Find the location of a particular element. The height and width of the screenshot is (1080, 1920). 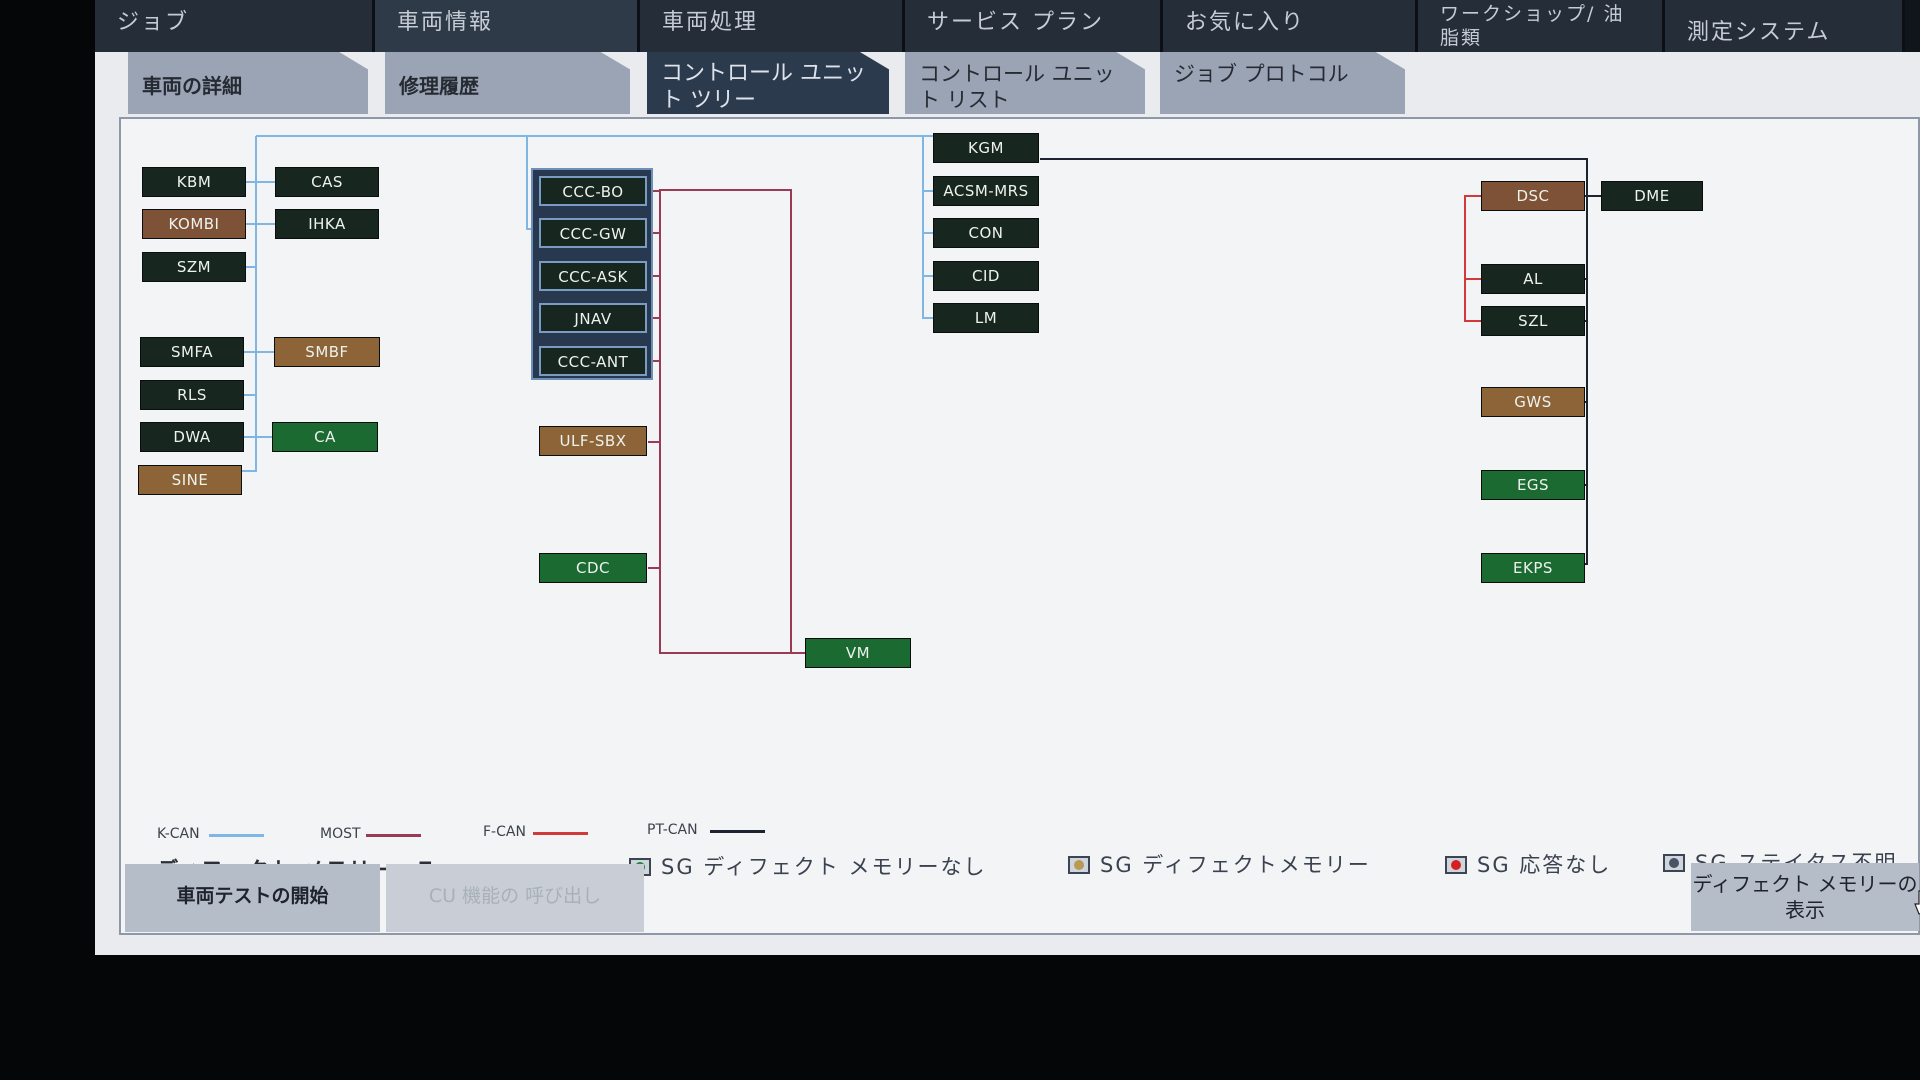

legend-pt-can-line is located at coordinates (737, 831).